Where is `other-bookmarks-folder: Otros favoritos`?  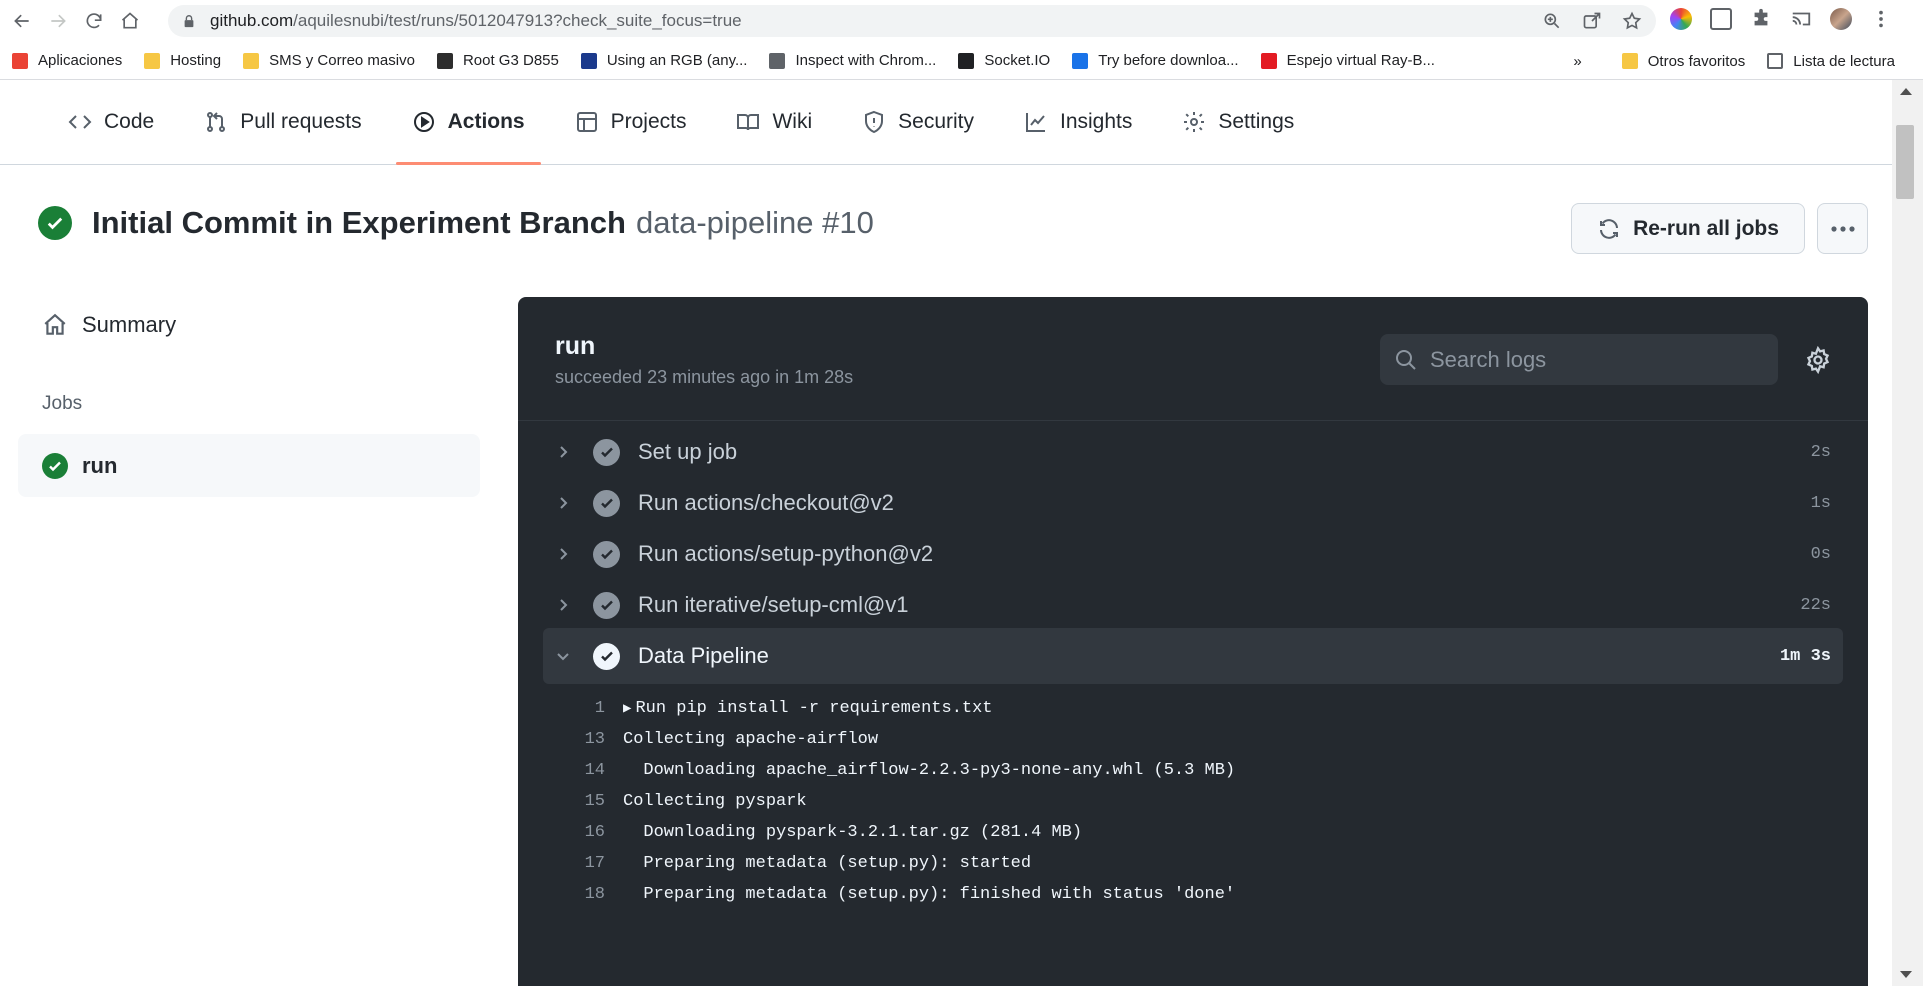 other-bookmarks-folder: Otros favoritos is located at coordinates (1683, 61).